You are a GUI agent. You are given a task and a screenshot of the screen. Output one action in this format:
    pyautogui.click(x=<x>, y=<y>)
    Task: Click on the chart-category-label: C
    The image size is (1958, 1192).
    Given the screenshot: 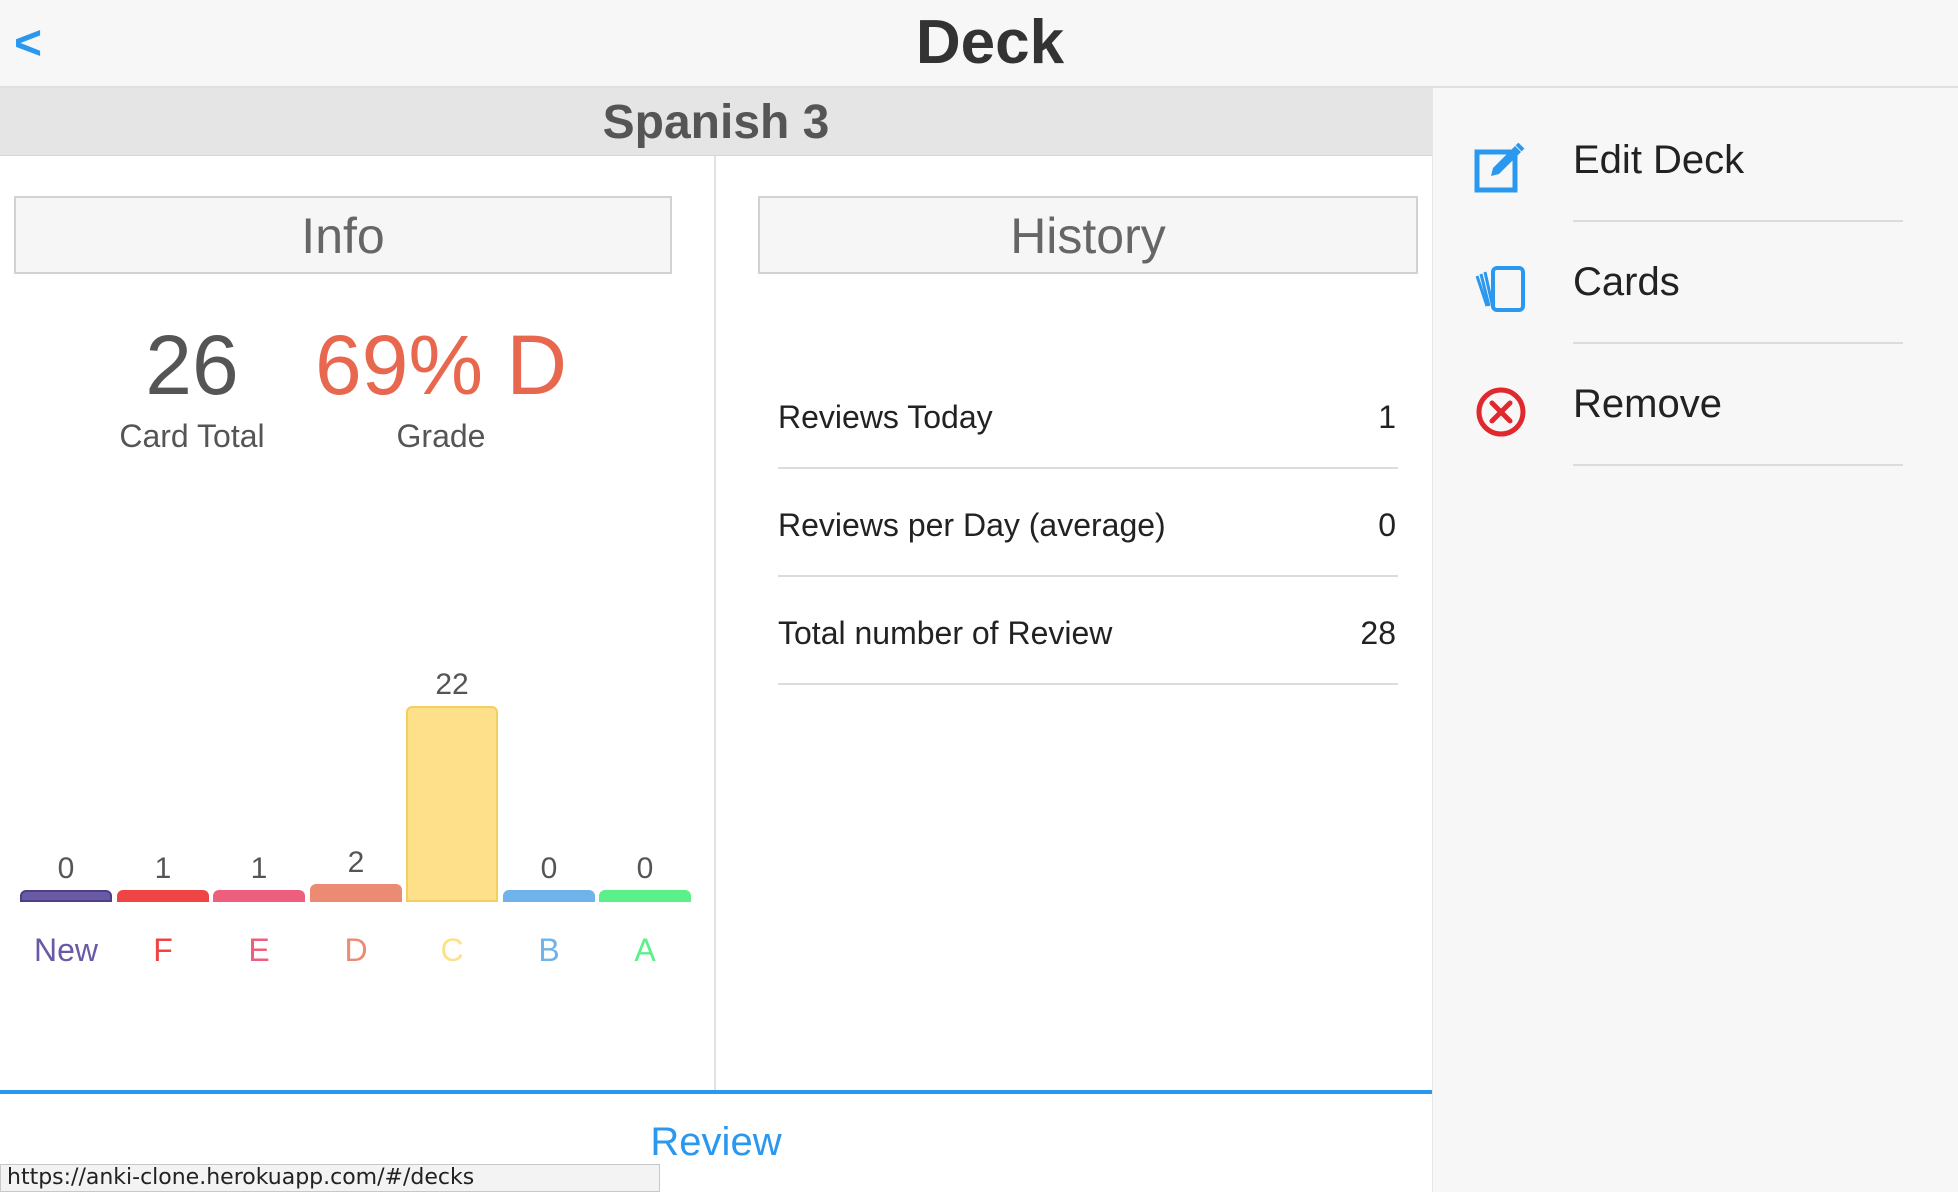 What is the action you would take?
    pyautogui.click(x=452, y=950)
    